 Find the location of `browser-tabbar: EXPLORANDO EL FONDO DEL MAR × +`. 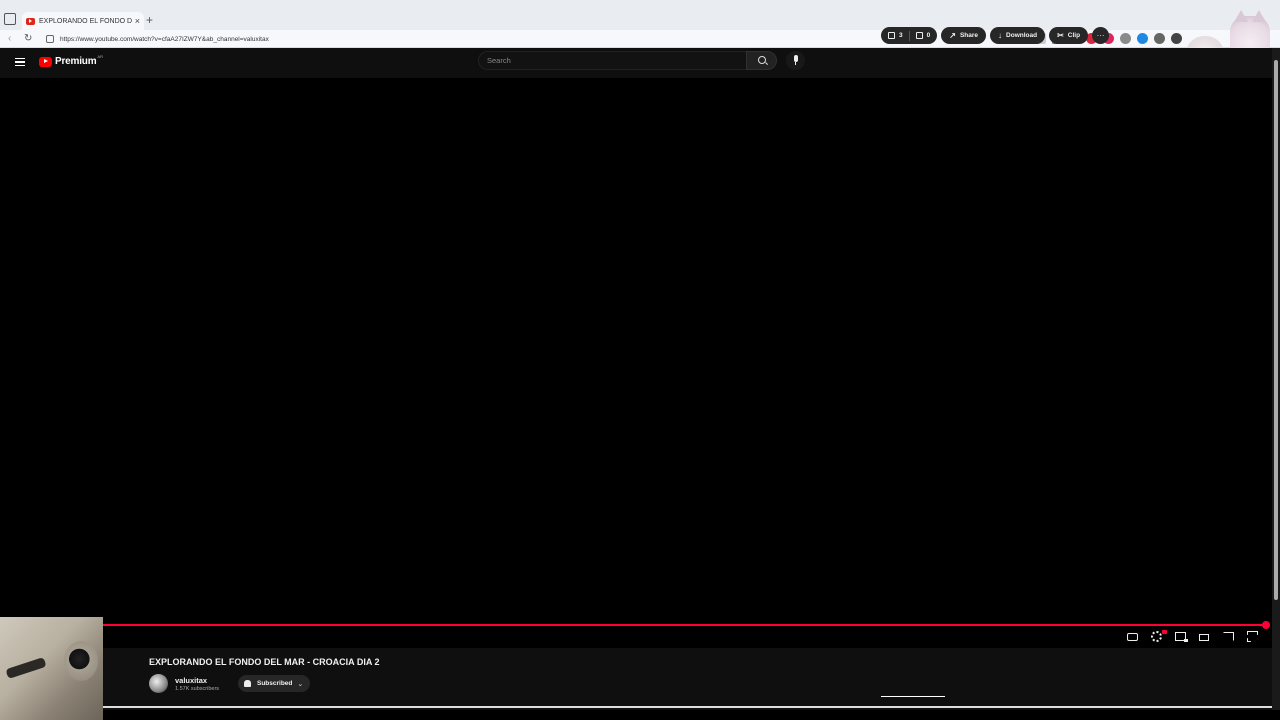

browser-tabbar: EXPLORANDO EL FONDO DEL MAR × + is located at coordinates (640, 15).